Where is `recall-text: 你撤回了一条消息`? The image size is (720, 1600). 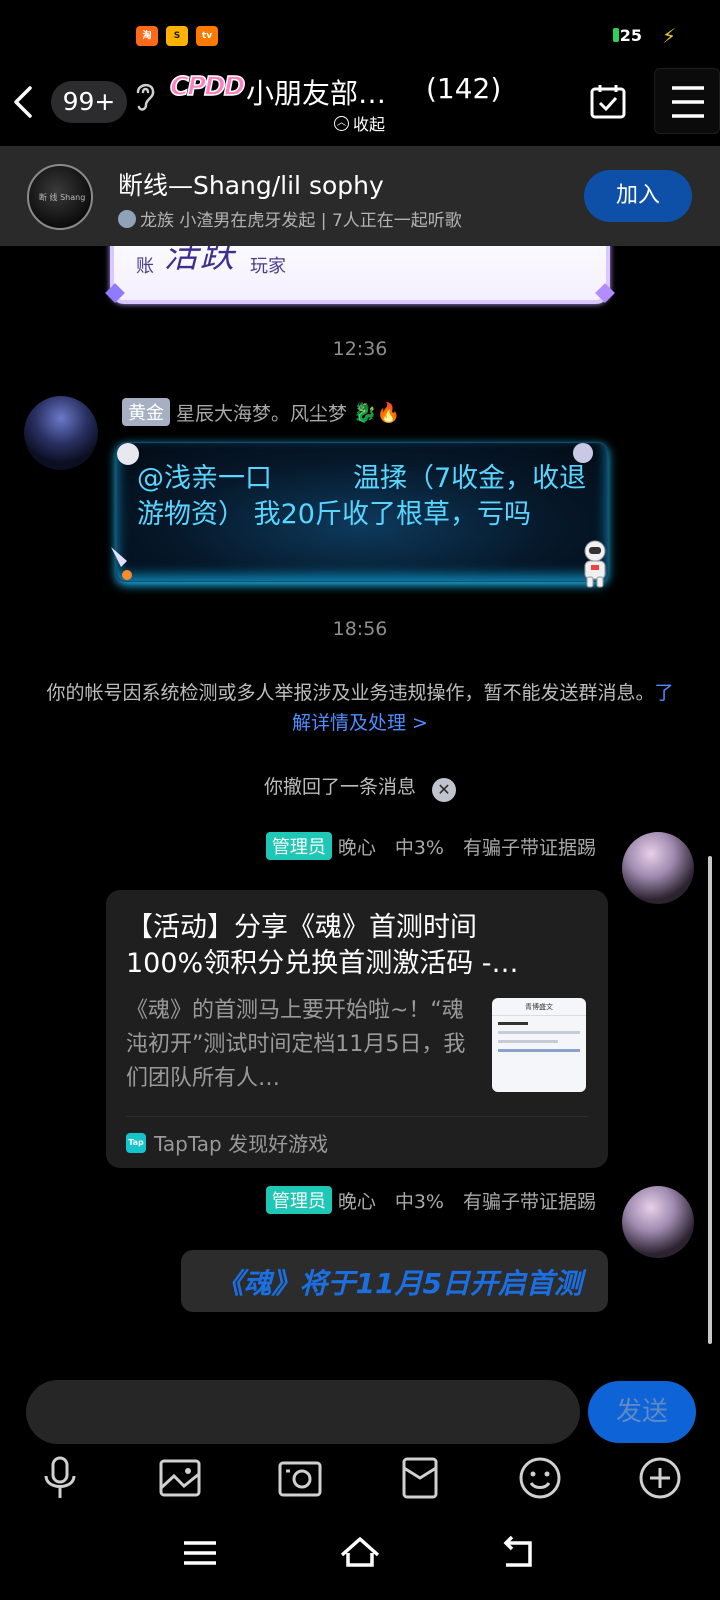
recall-text: 你撤回了一条消息 is located at coordinates (339, 787).